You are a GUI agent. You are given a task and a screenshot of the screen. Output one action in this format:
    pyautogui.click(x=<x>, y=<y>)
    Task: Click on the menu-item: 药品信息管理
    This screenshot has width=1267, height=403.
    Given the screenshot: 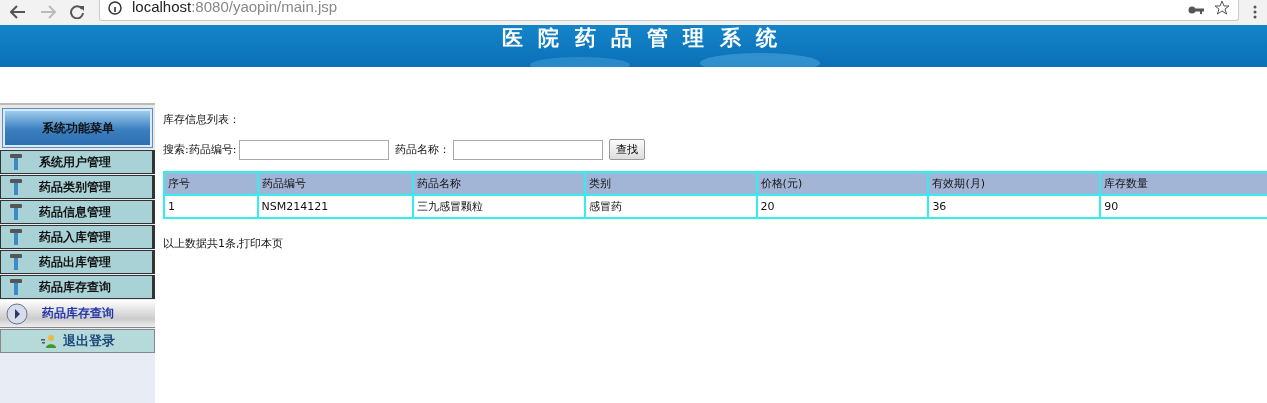 What is the action you would take?
    pyautogui.click(x=77, y=212)
    